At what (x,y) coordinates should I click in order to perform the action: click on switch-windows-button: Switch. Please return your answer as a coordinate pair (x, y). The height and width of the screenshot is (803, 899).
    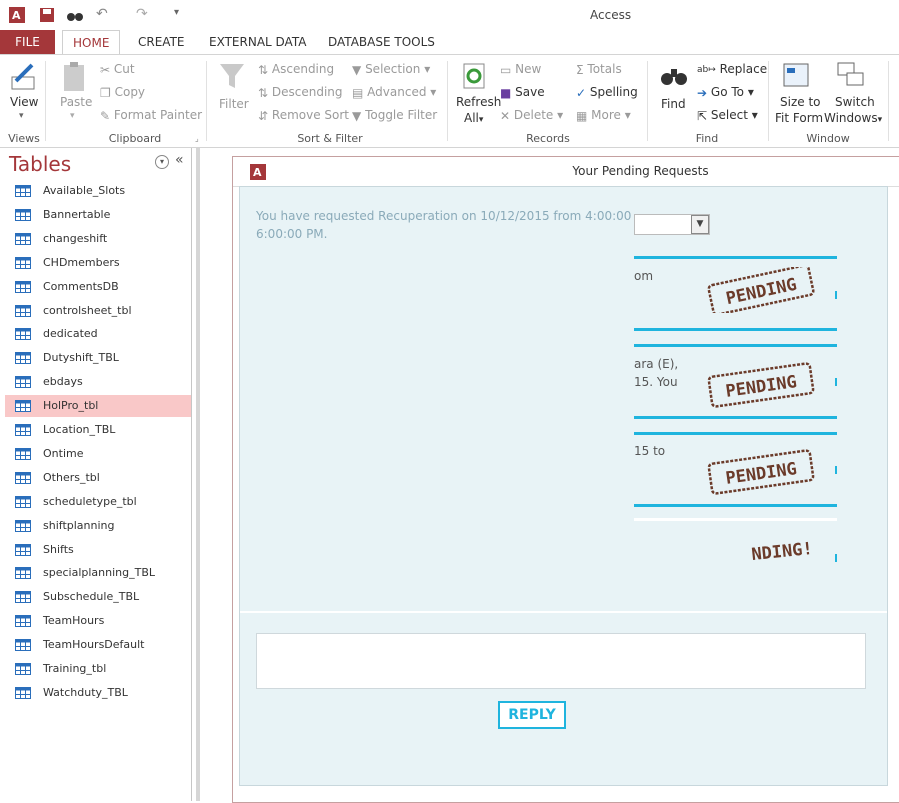
    Looking at the image, I should click on (855, 102).